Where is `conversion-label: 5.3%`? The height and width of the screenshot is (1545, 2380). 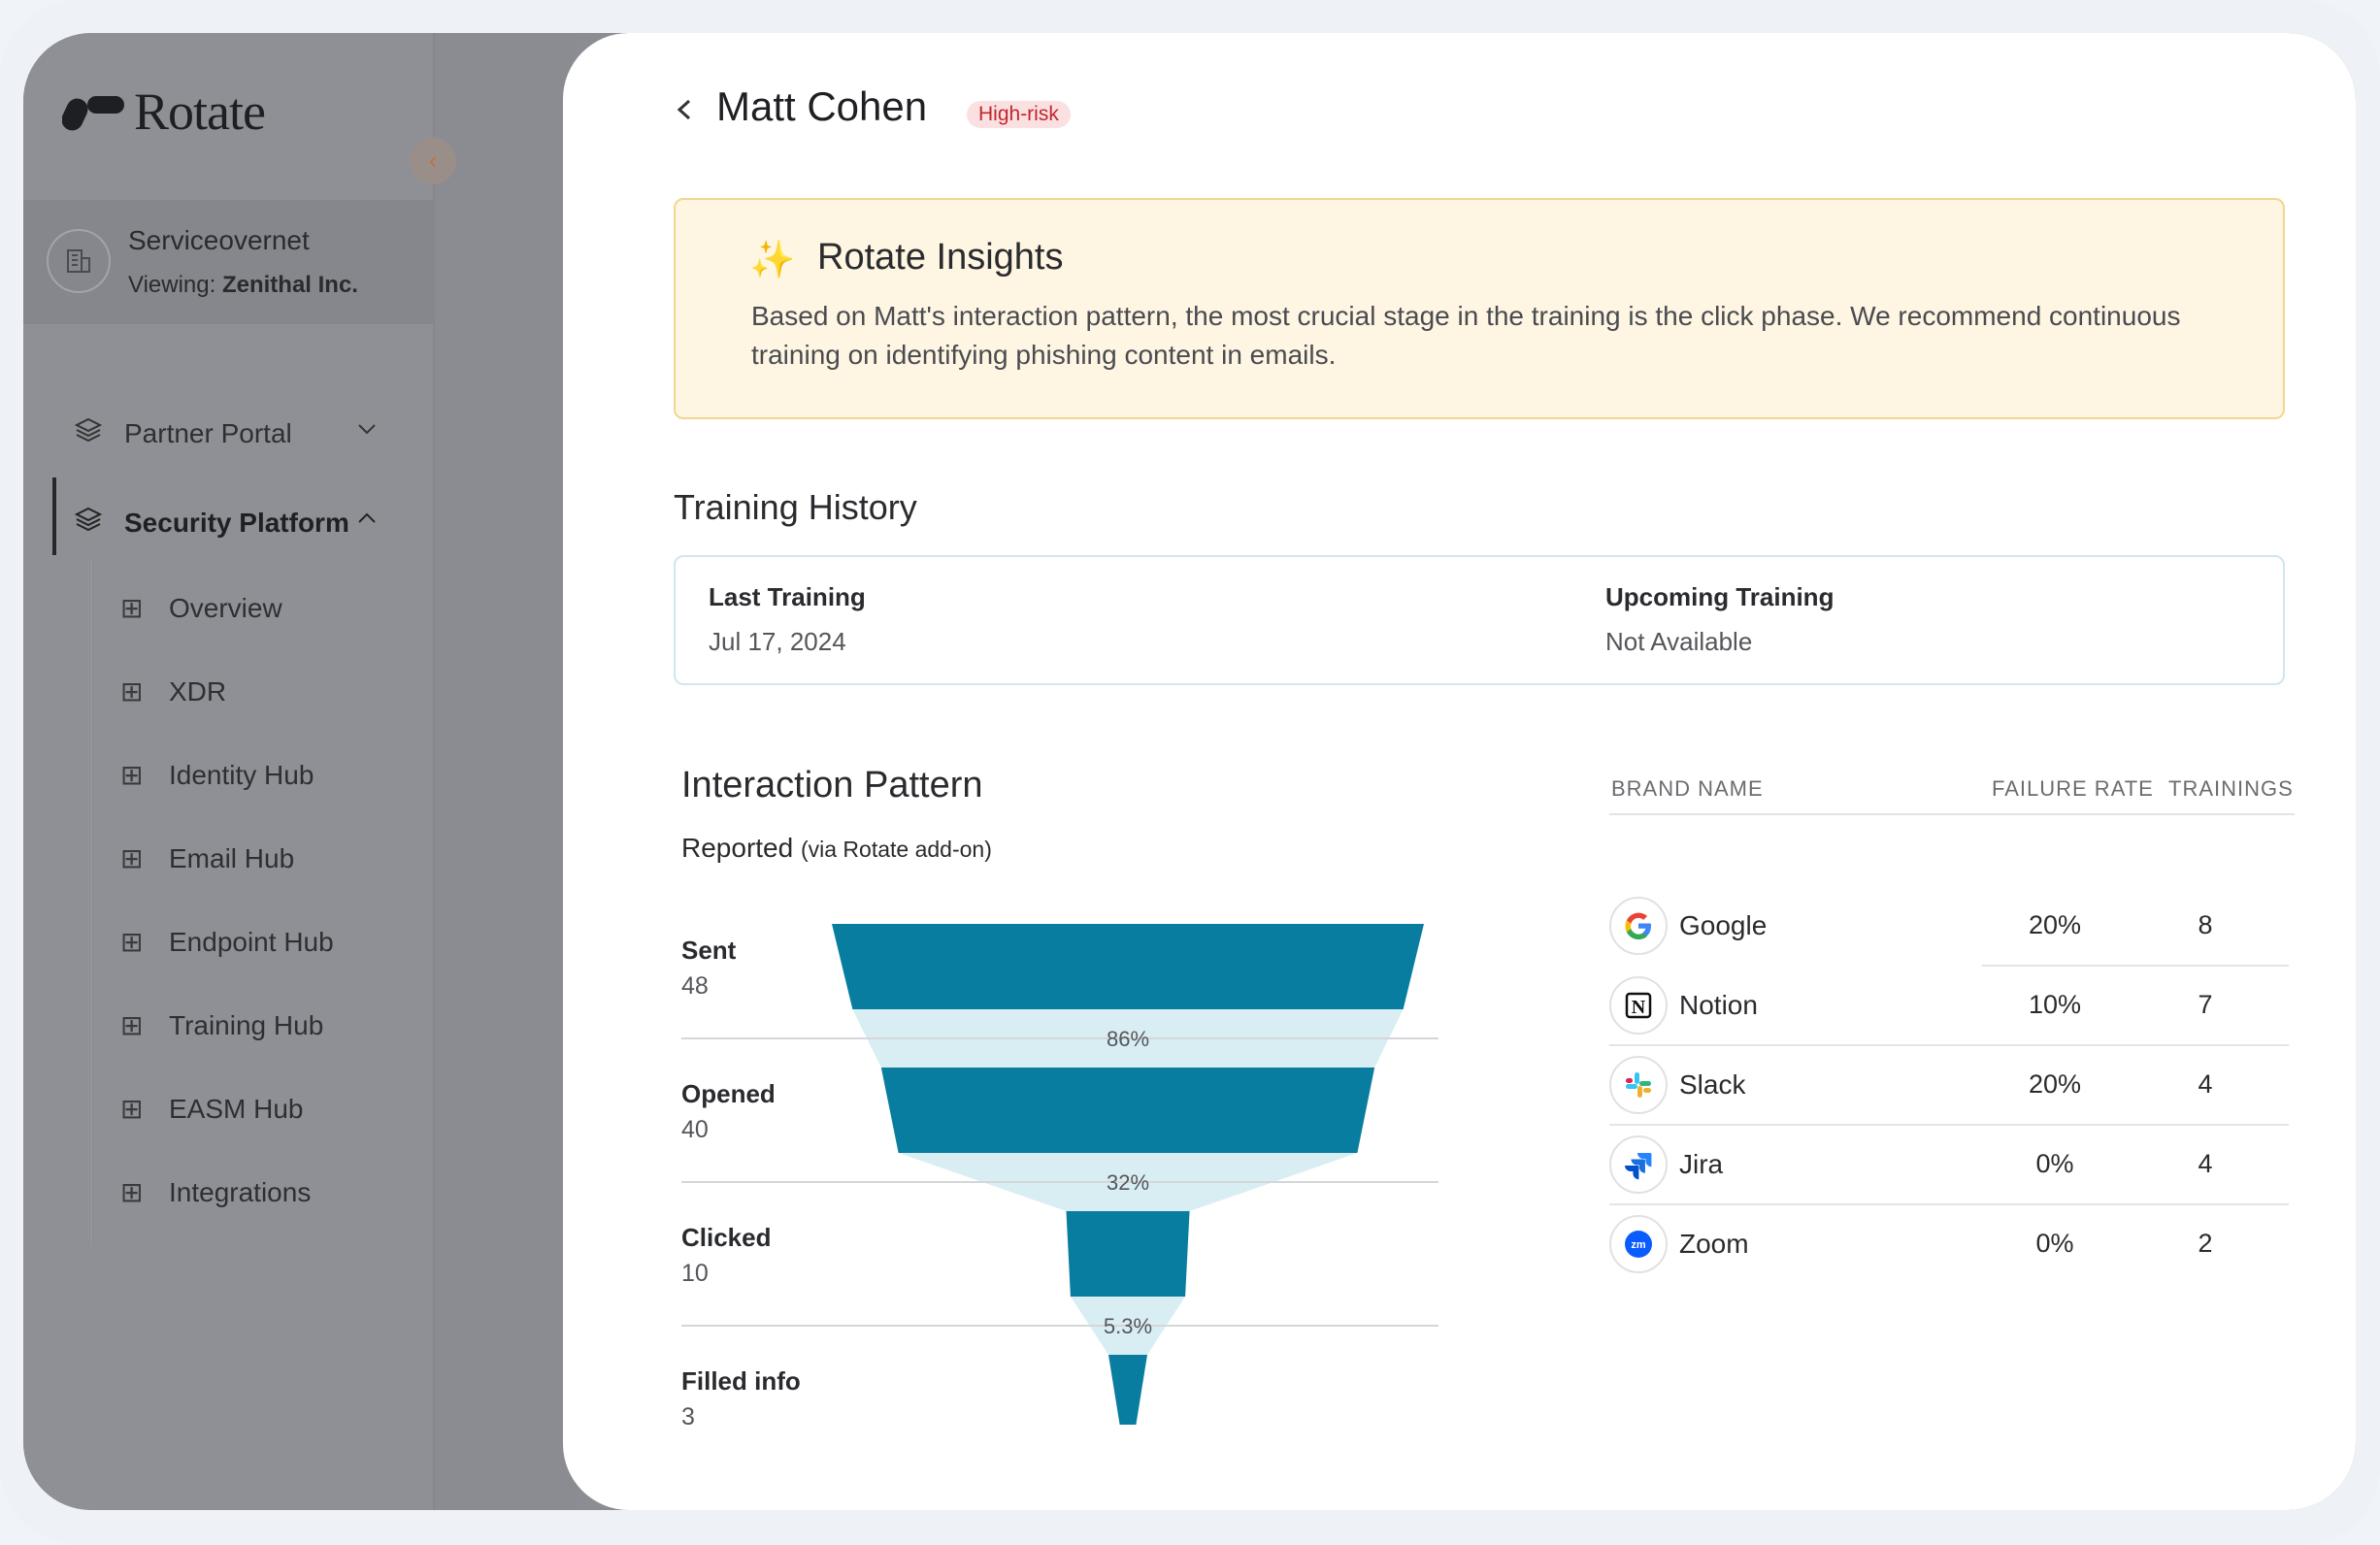
conversion-label: 5.3% is located at coordinates (1128, 1326).